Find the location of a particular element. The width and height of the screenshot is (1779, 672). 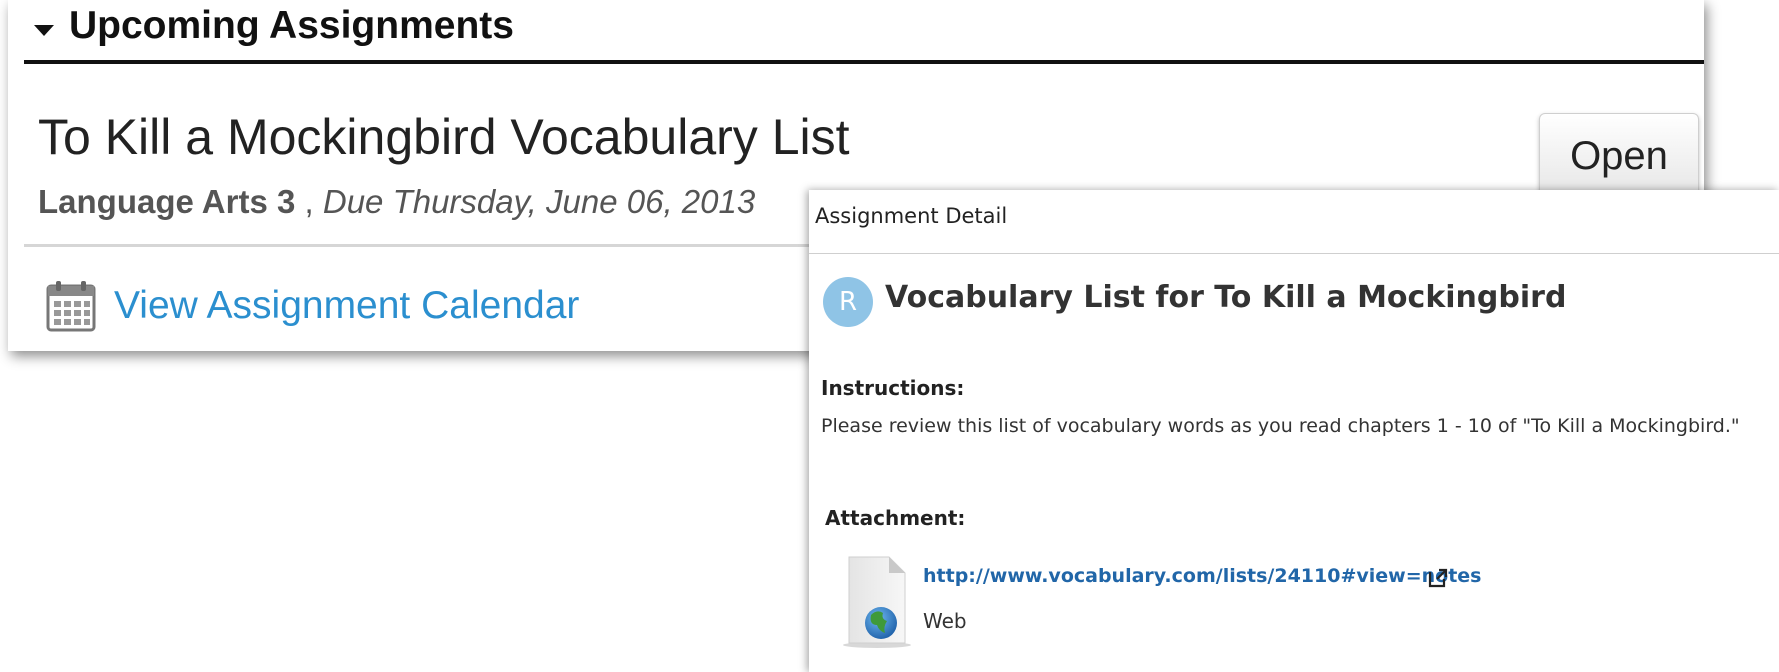

instructions-label: Instructions: is located at coordinates (893, 388).